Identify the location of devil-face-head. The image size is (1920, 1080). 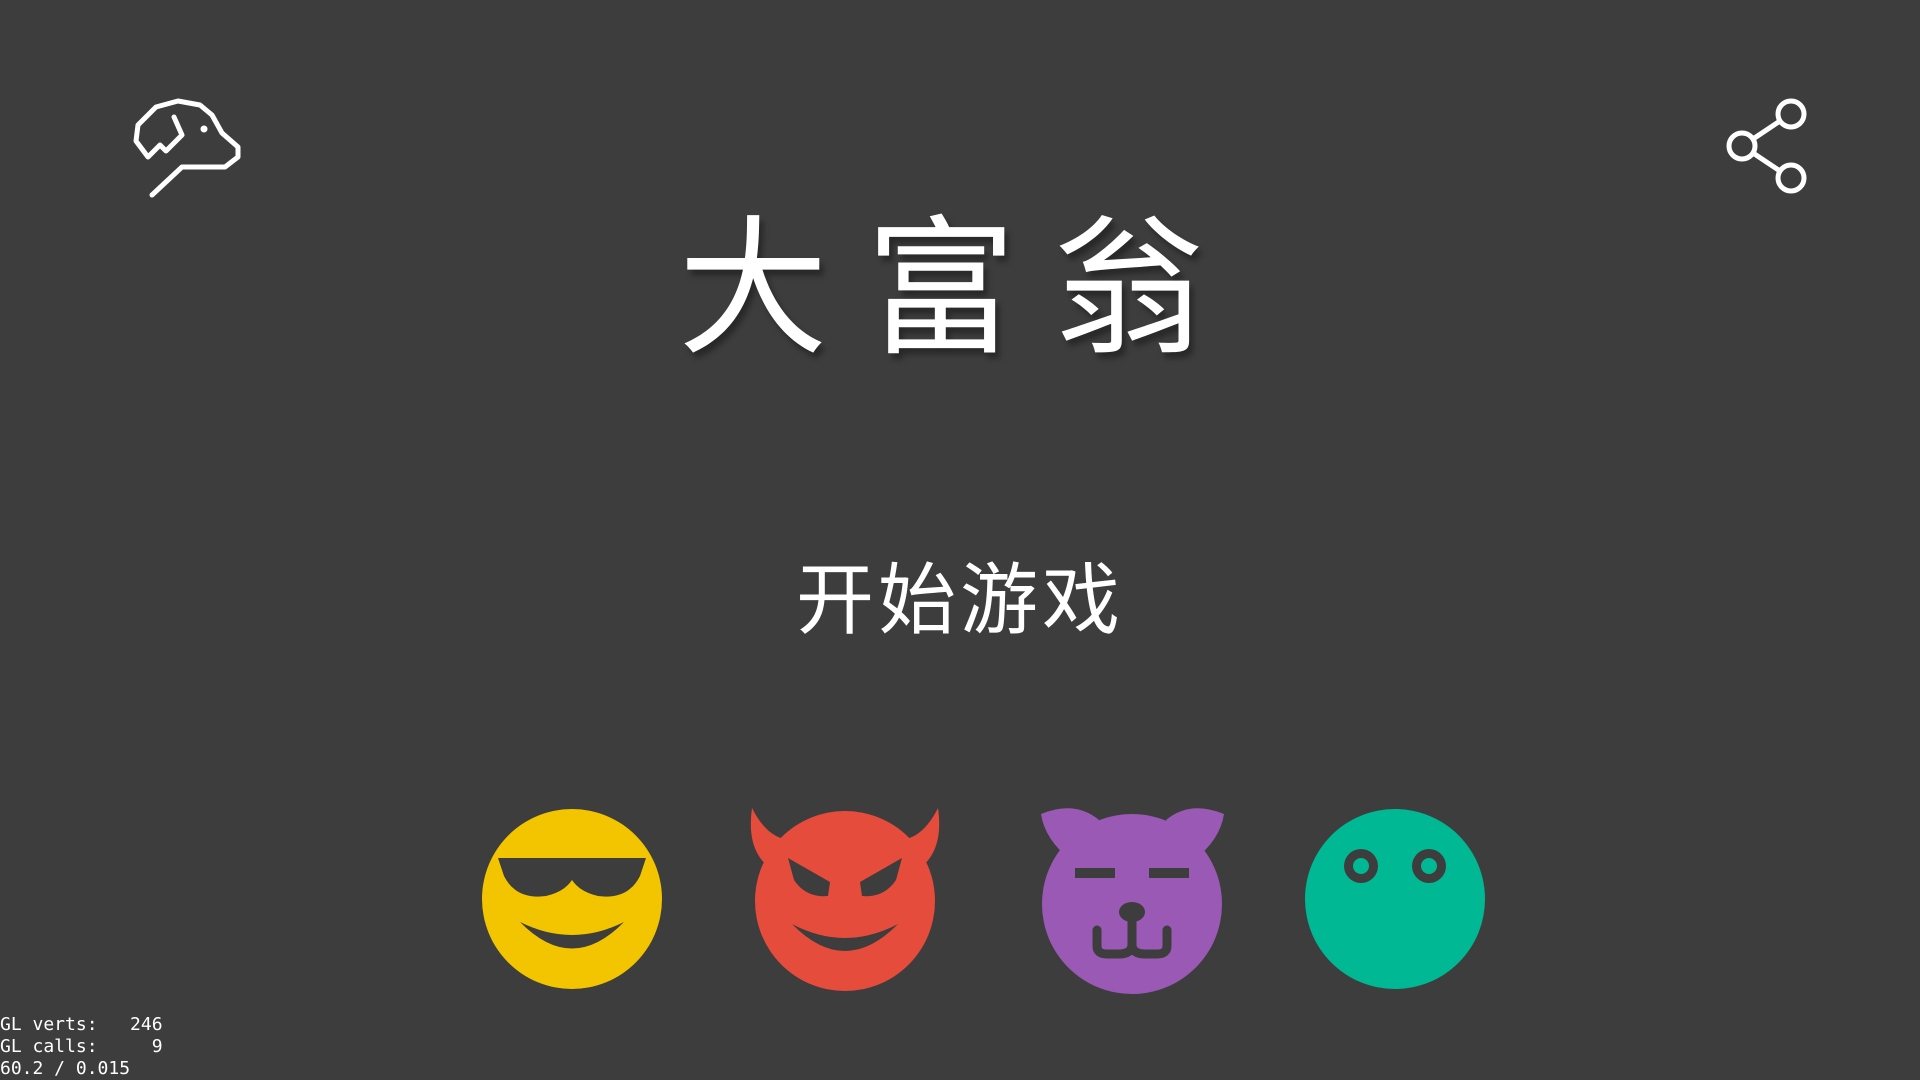
(845, 901).